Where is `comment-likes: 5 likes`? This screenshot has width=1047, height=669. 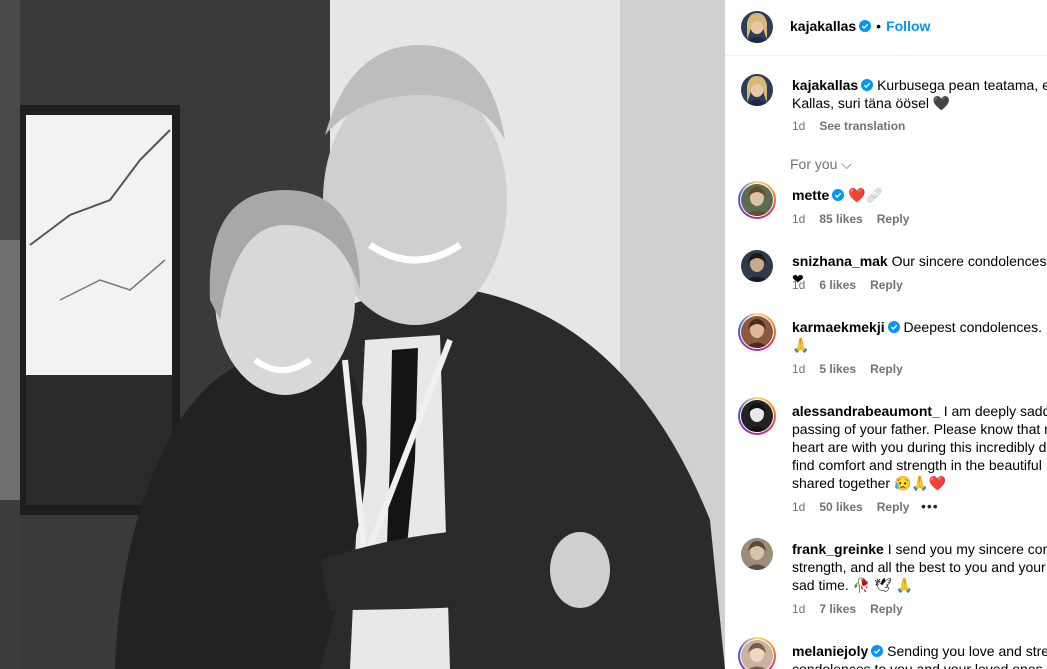
comment-likes: 5 likes is located at coordinates (837, 369).